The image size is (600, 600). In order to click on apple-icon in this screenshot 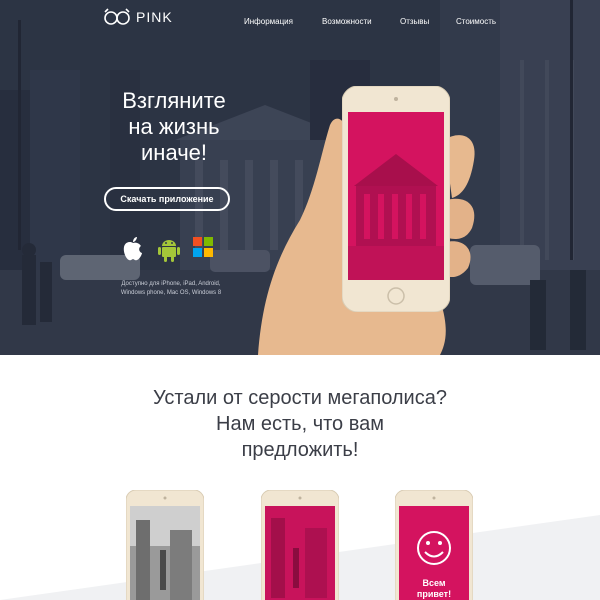, I will do `click(133, 249)`.